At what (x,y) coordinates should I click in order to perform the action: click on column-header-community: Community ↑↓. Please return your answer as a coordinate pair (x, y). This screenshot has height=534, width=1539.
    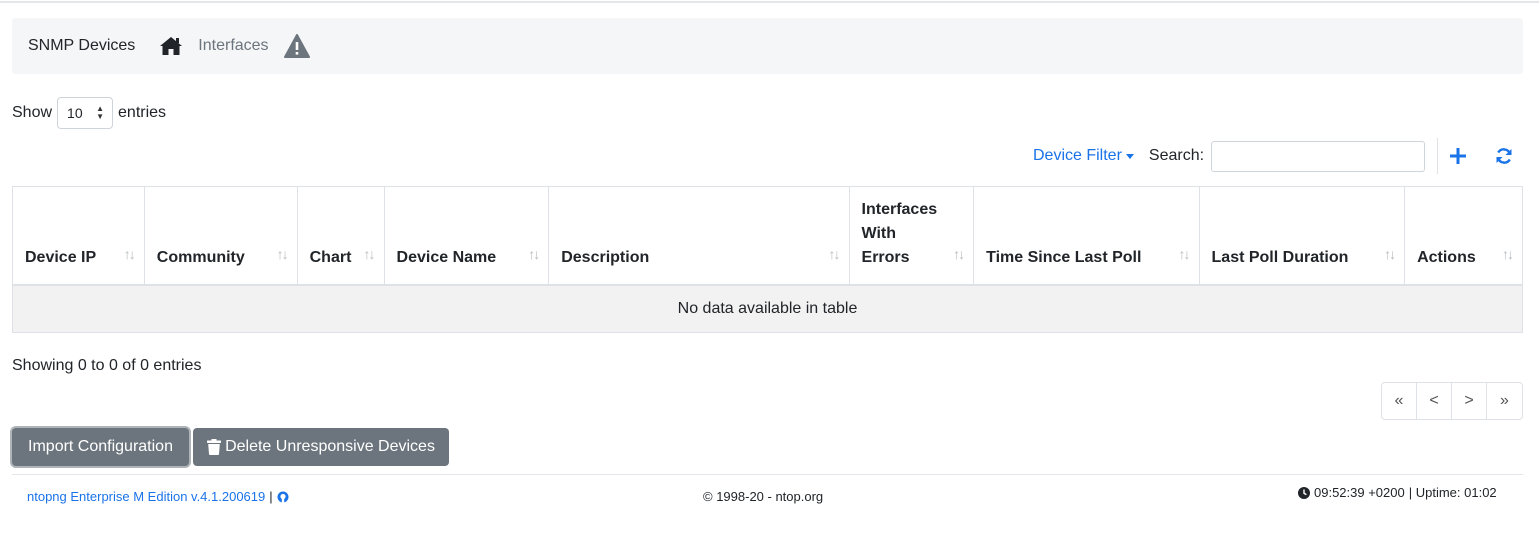
    Looking at the image, I should click on (221, 236).